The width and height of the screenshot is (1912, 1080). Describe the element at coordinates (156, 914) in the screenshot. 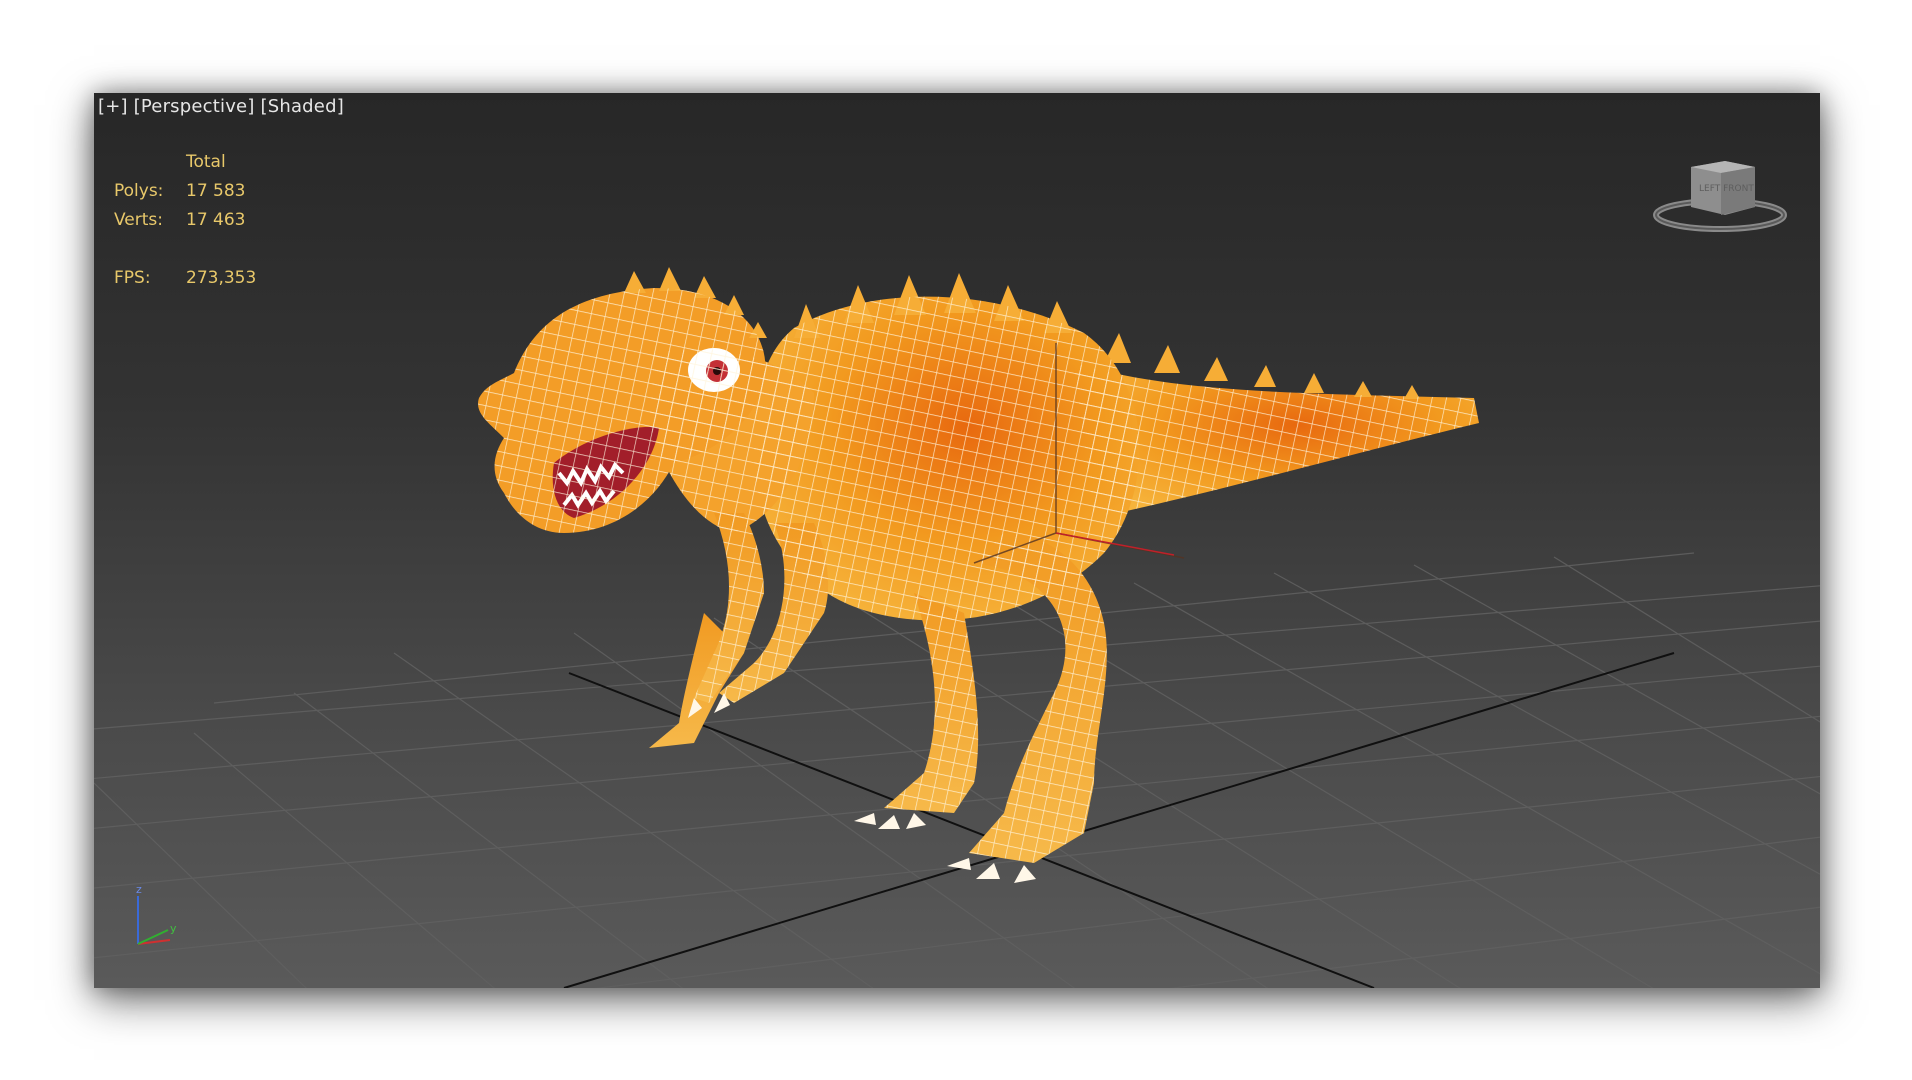

I see `axis-tripod-icon: z y` at that location.